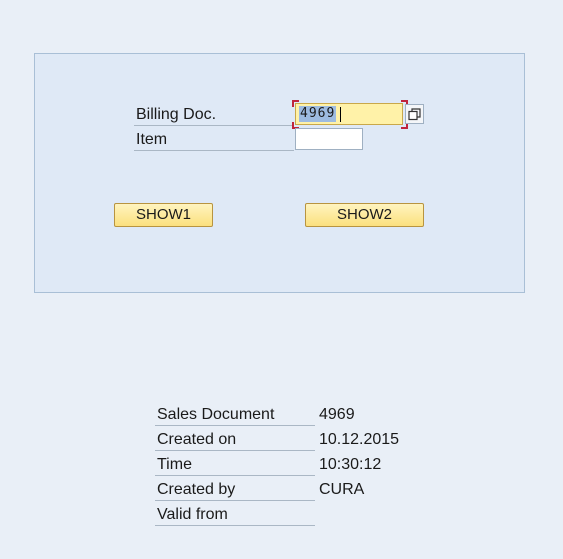  I want to click on valid-from-underline, so click(235, 525).